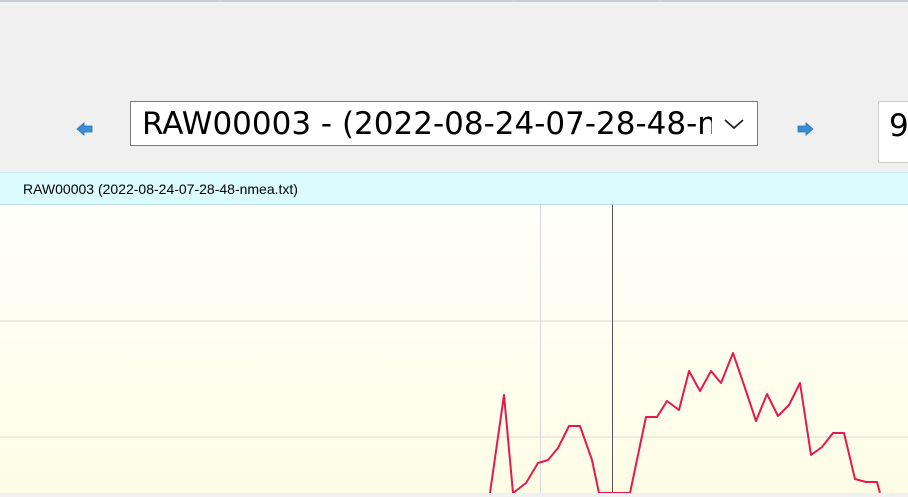 This screenshot has width=908, height=497. Describe the element at coordinates (160, 189) in the screenshot. I see `chart-title: RAW00003 (2022-08-24-07-28-48-nmea.txt)` at that location.